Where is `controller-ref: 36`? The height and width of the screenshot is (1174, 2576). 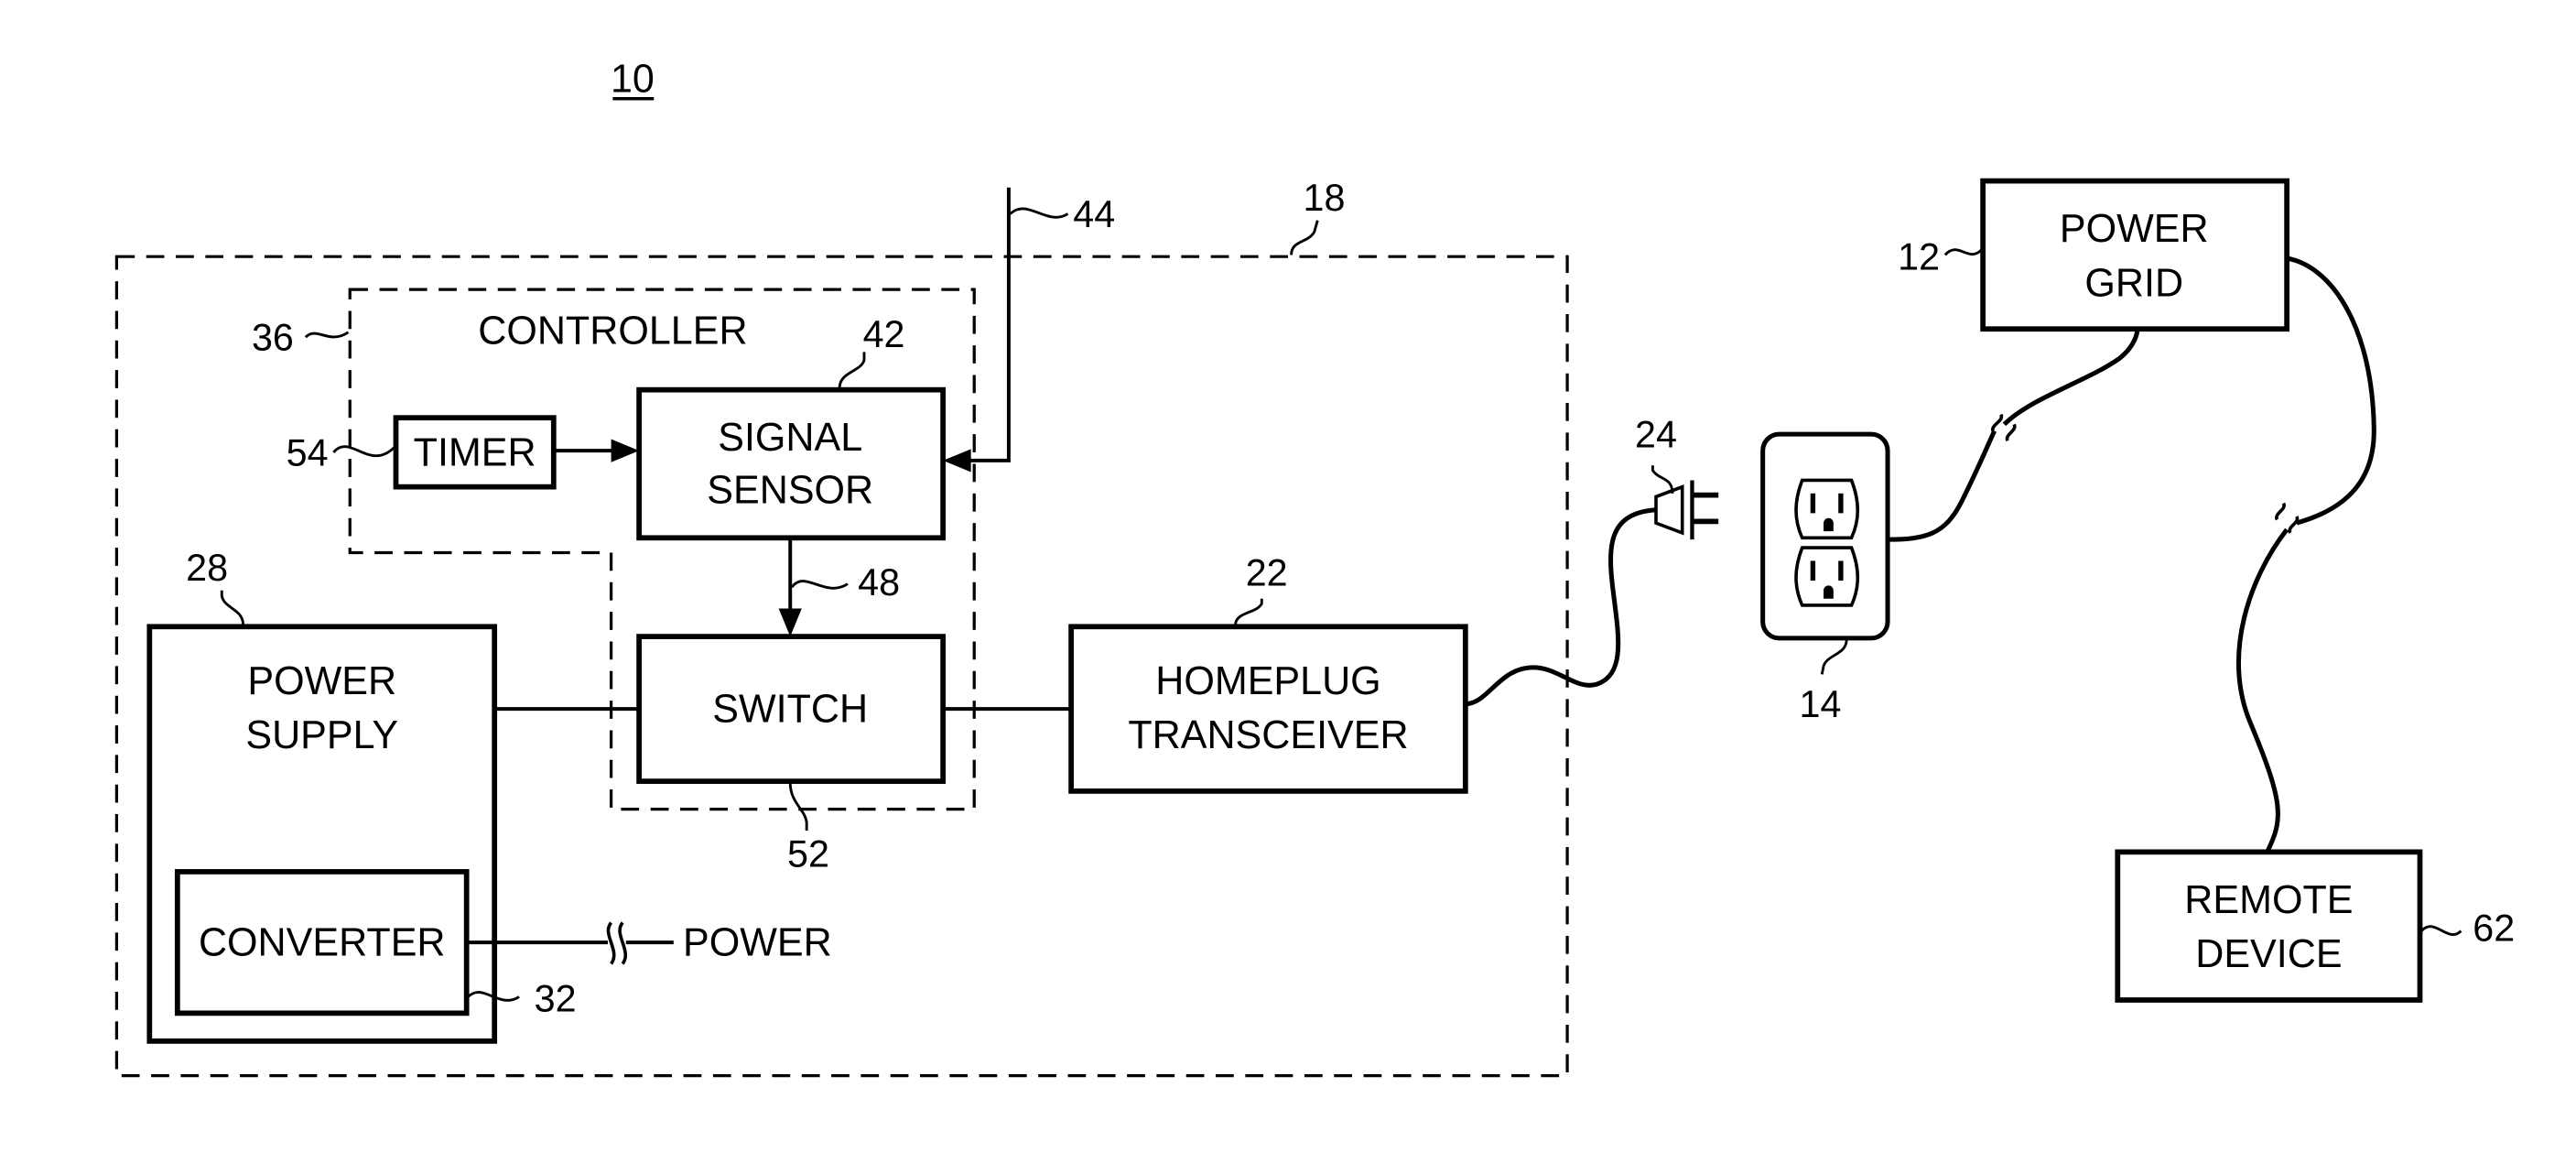 controller-ref: 36 is located at coordinates (273, 338).